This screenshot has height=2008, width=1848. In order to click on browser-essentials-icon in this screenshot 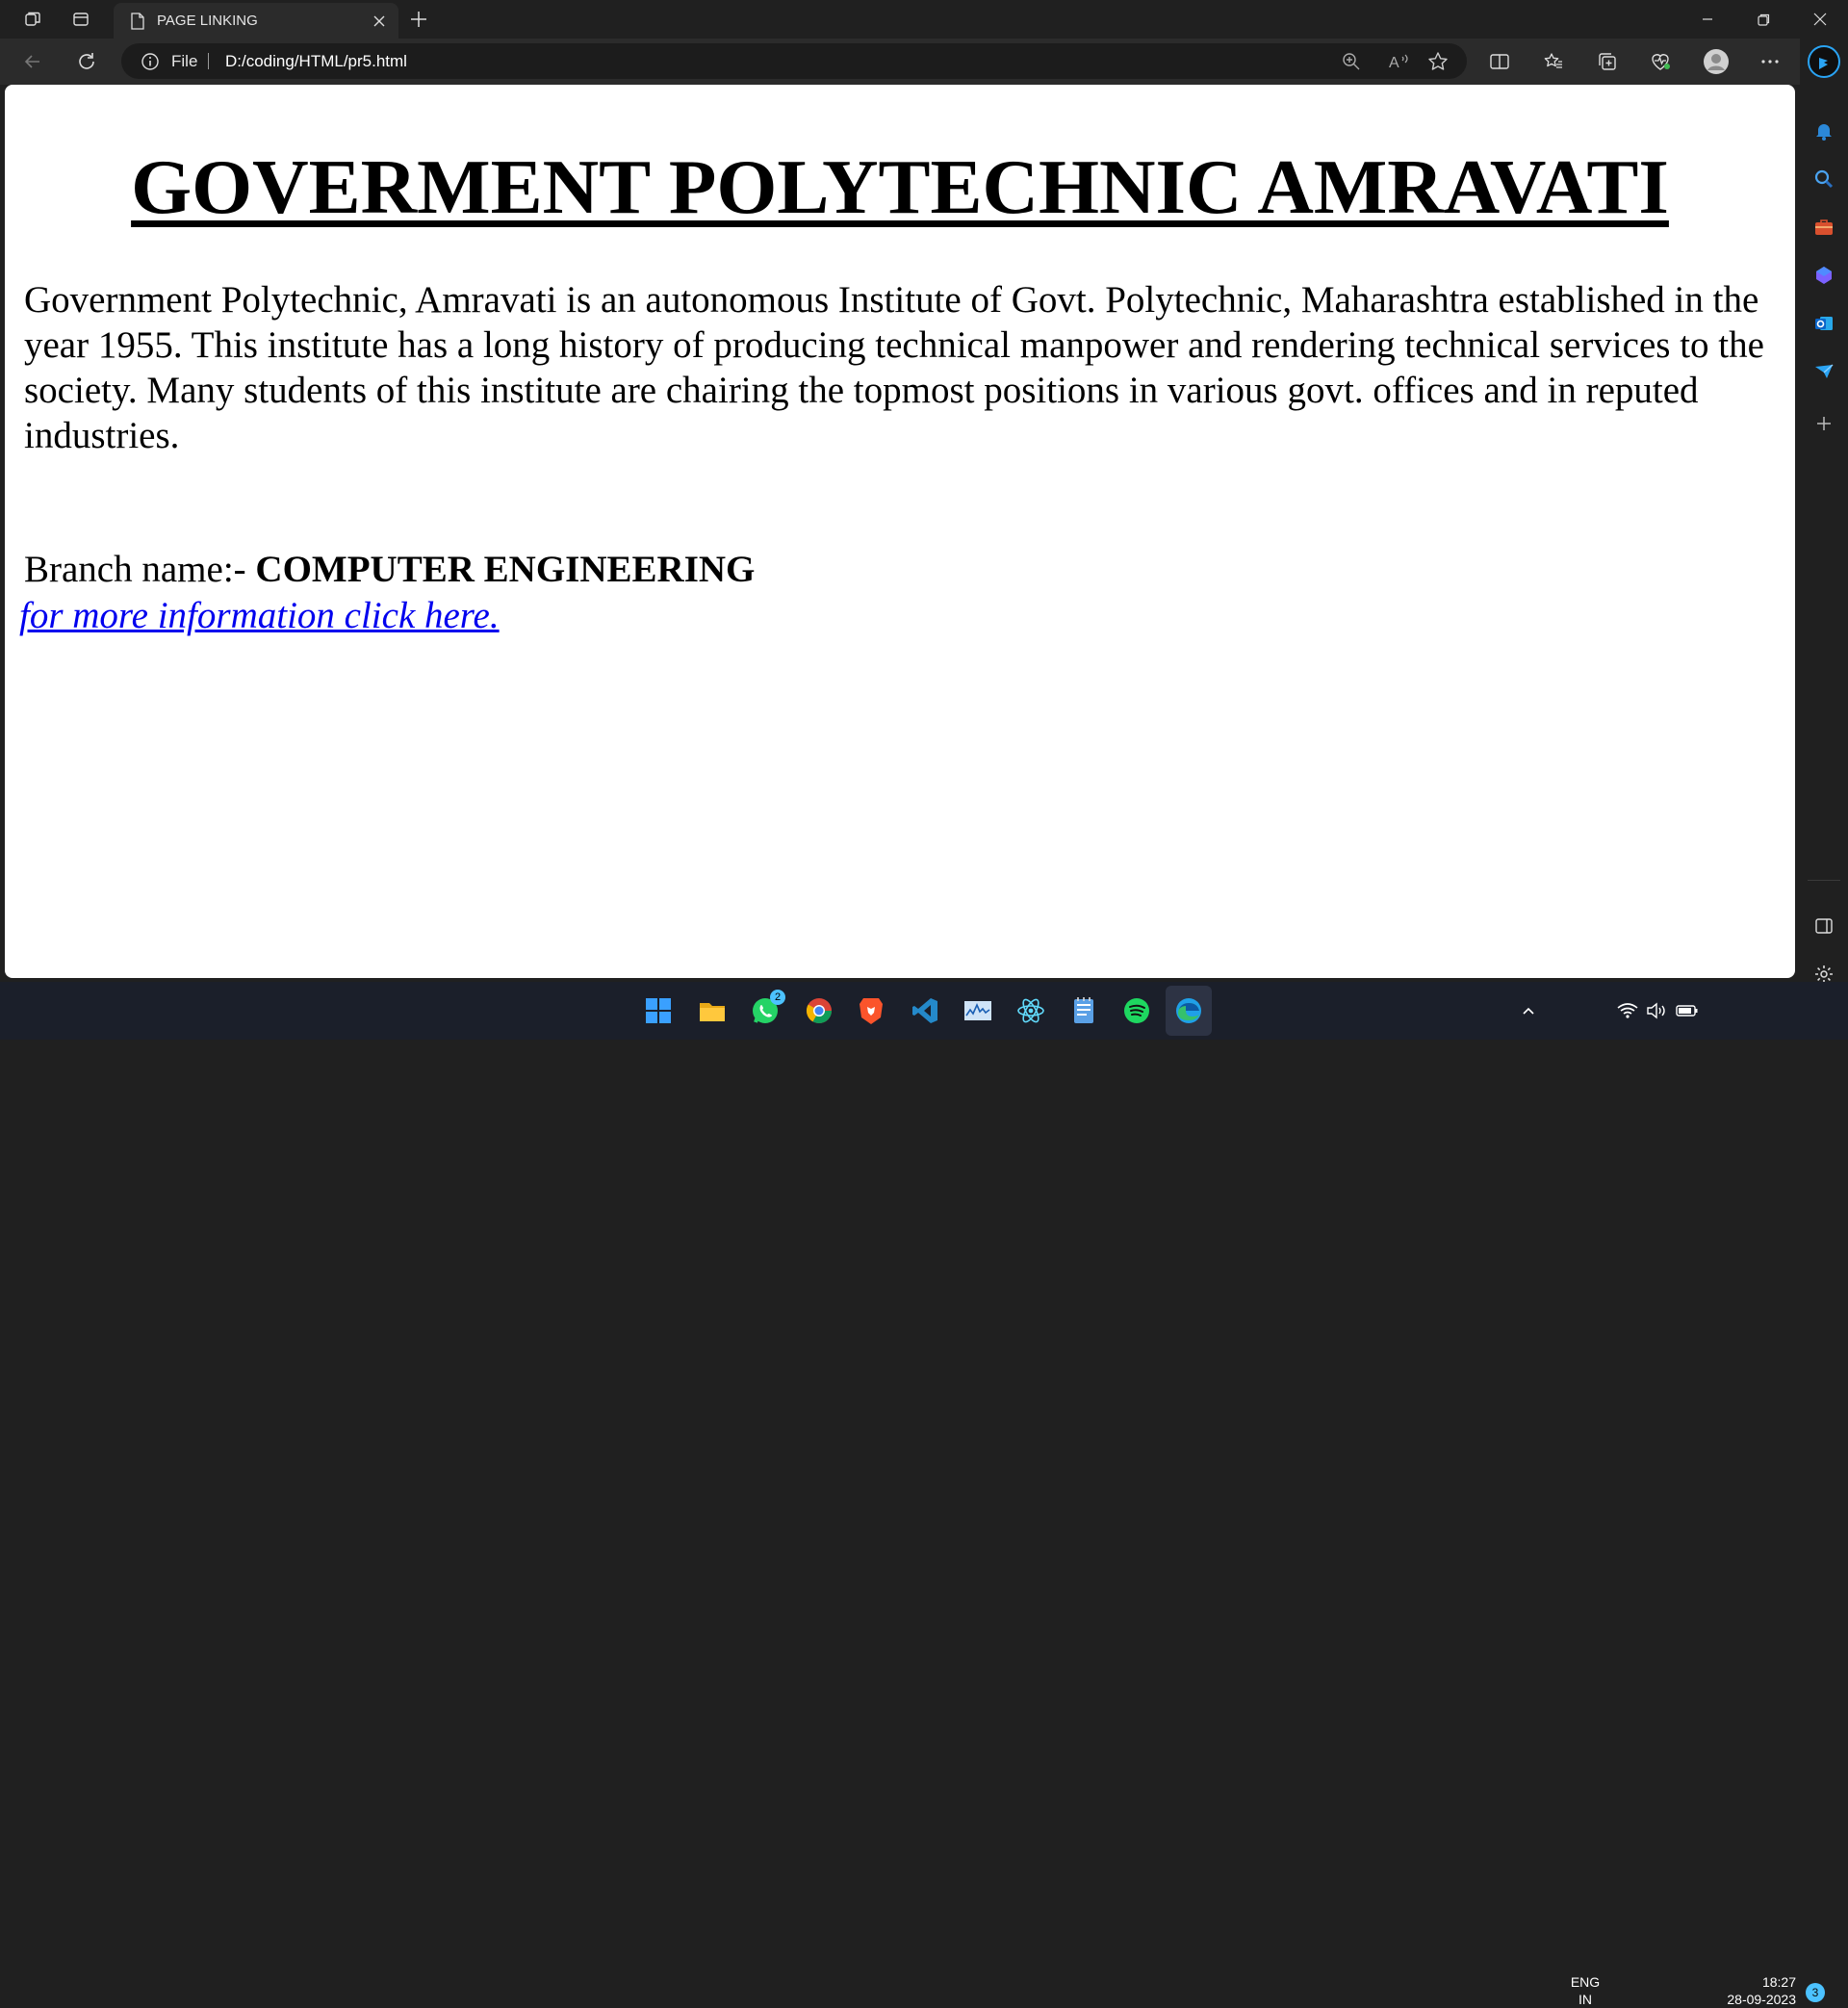, I will do `click(1660, 62)`.